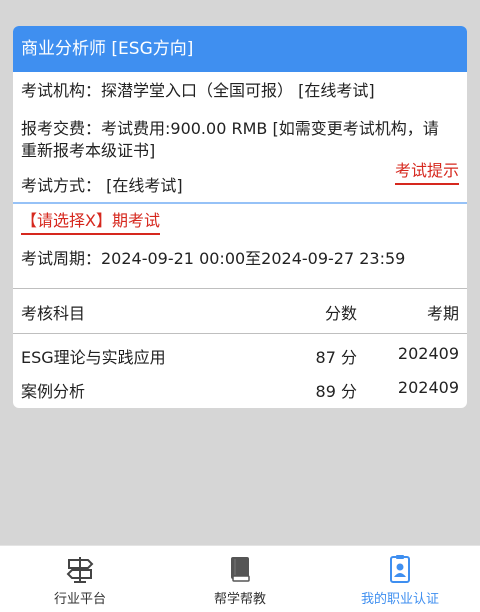 The image size is (480, 612). What do you see at coordinates (53, 391) in the screenshot?
I see `row-subject: 案例分析` at bounding box center [53, 391].